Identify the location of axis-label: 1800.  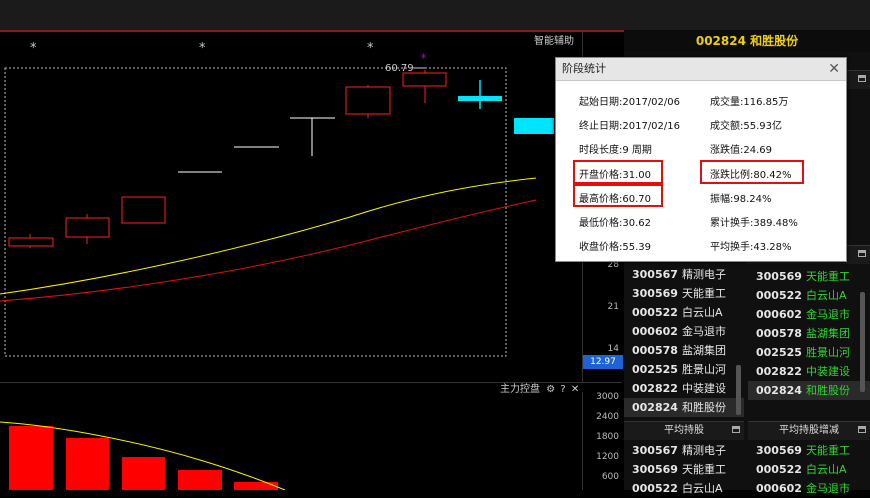
(607, 437).